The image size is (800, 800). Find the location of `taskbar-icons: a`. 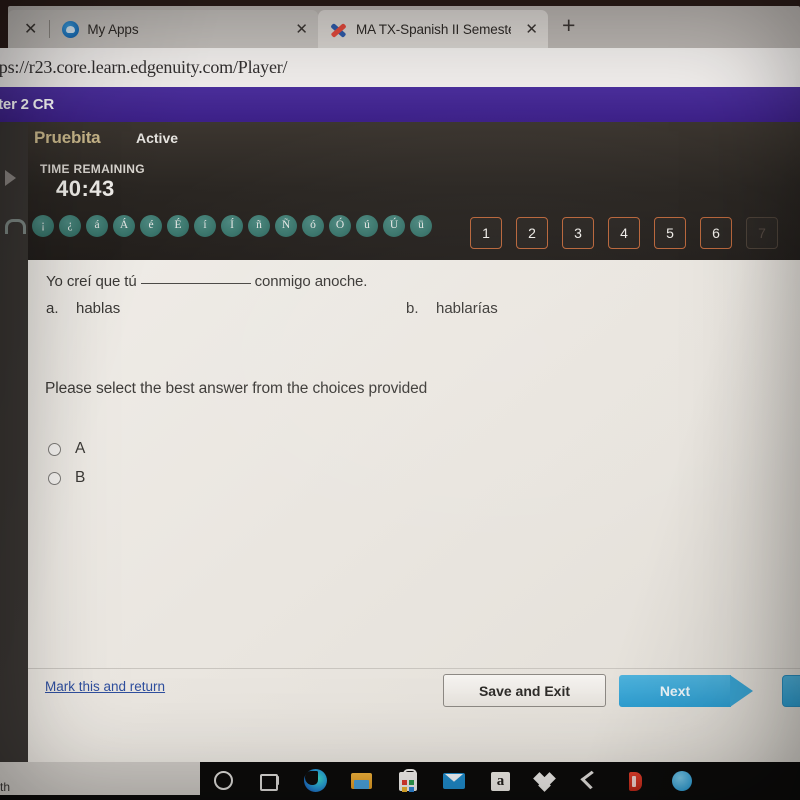

taskbar-icons: a is located at coordinates (453, 781).